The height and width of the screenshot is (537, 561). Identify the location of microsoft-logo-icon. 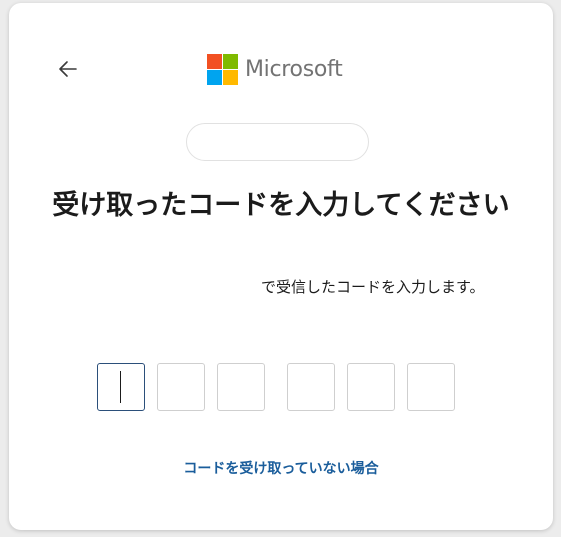
(222, 69).